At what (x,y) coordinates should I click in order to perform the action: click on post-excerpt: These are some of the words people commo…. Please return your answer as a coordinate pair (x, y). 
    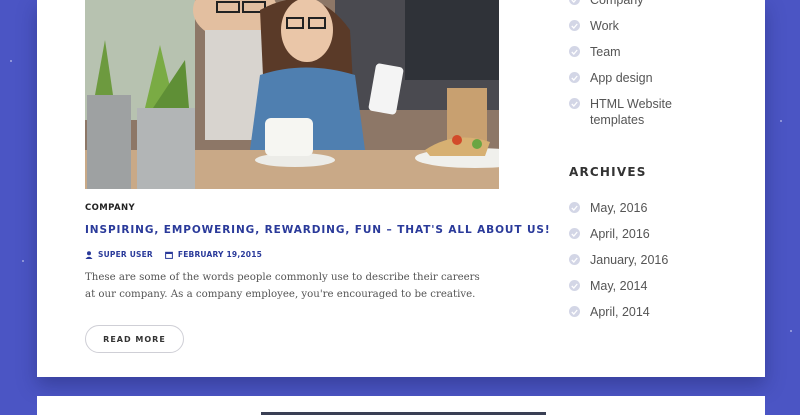
    Looking at the image, I should click on (282, 286).